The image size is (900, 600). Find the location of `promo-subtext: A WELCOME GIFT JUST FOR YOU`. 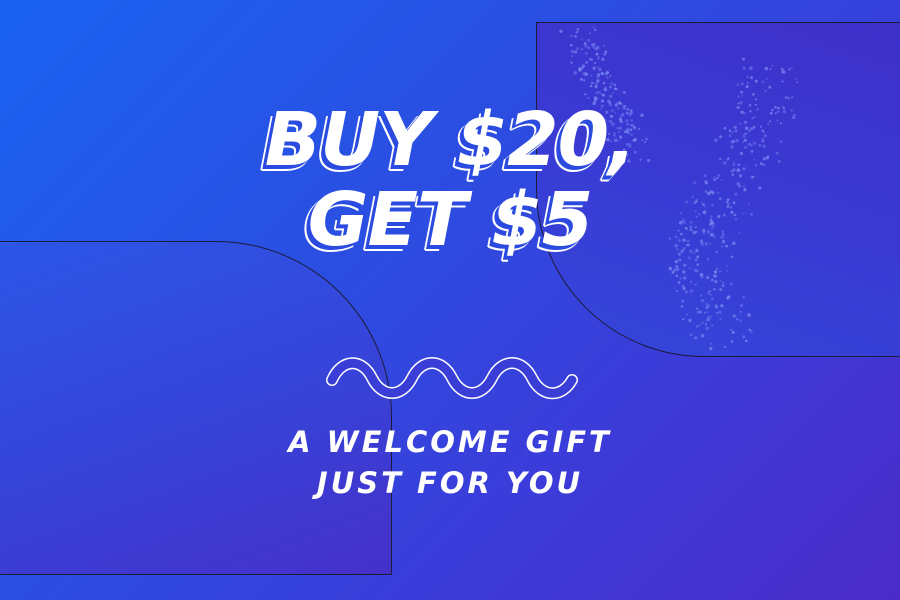

promo-subtext: A WELCOME GIFT JUST FOR YOU is located at coordinates (450, 463).